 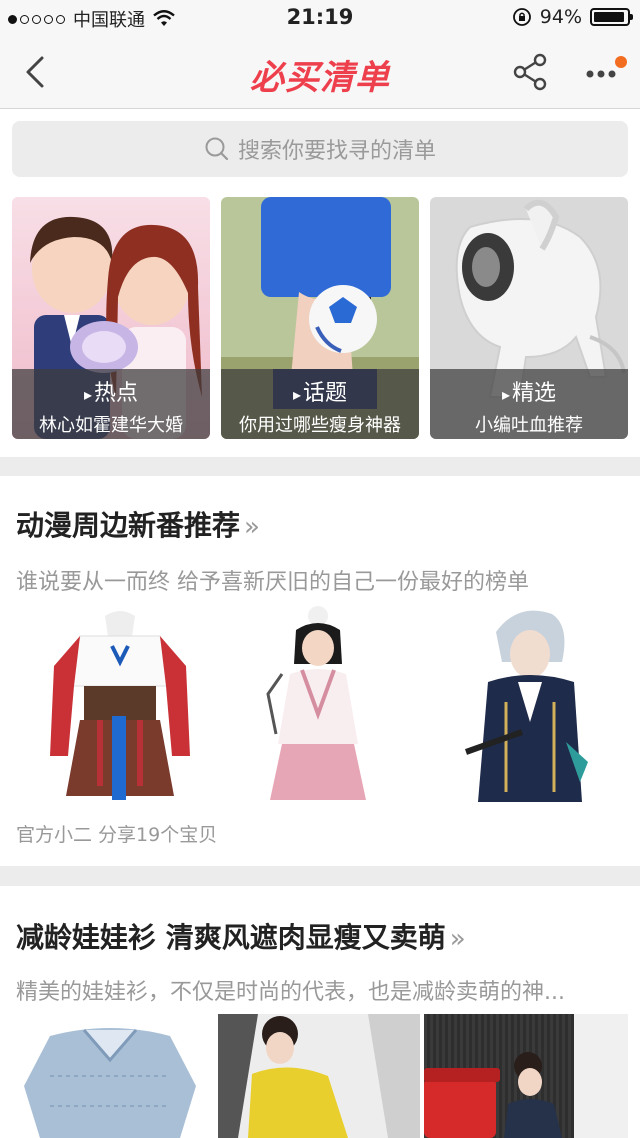 I want to click on card-tag: 热点, so click(x=111, y=391).